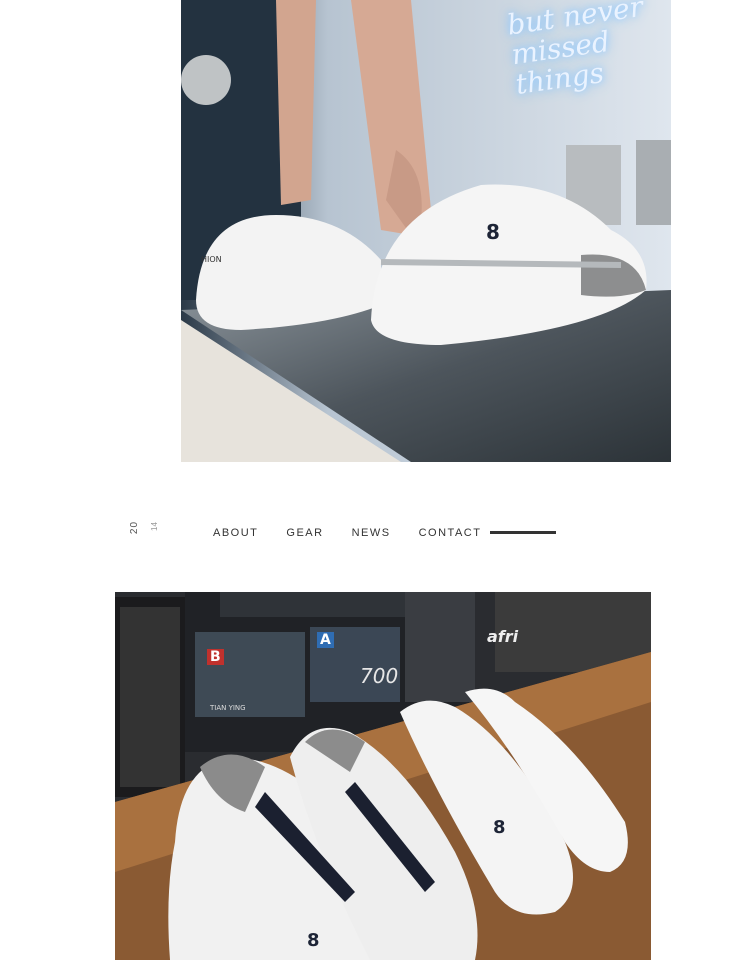  What do you see at coordinates (304, 533) in the screenshot?
I see `nav-gear: GEAR` at bounding box center [304, 533].